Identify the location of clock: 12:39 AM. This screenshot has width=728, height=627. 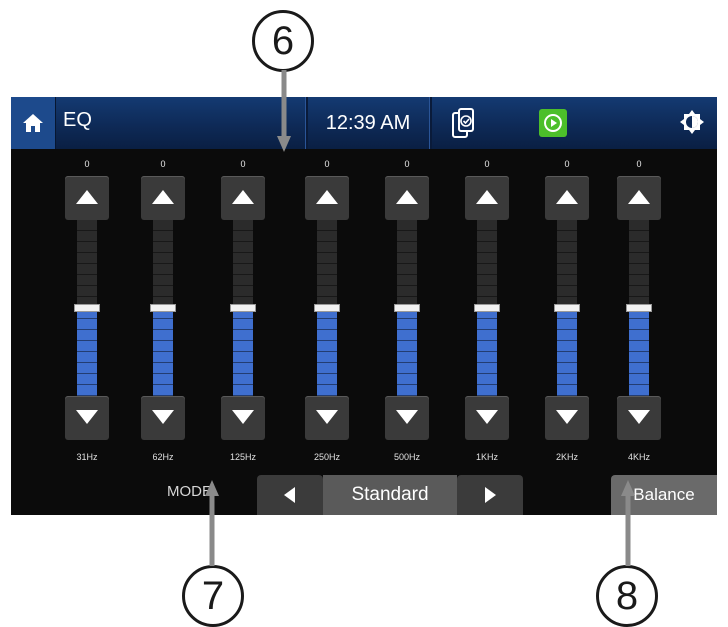
(368, 122).